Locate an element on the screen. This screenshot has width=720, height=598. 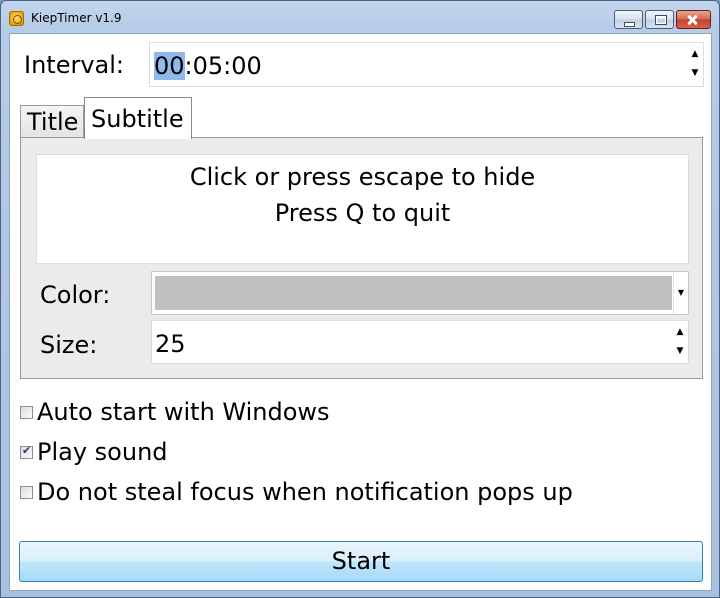
no-steal-focus-checkbox is located at coordinates (26, 492).